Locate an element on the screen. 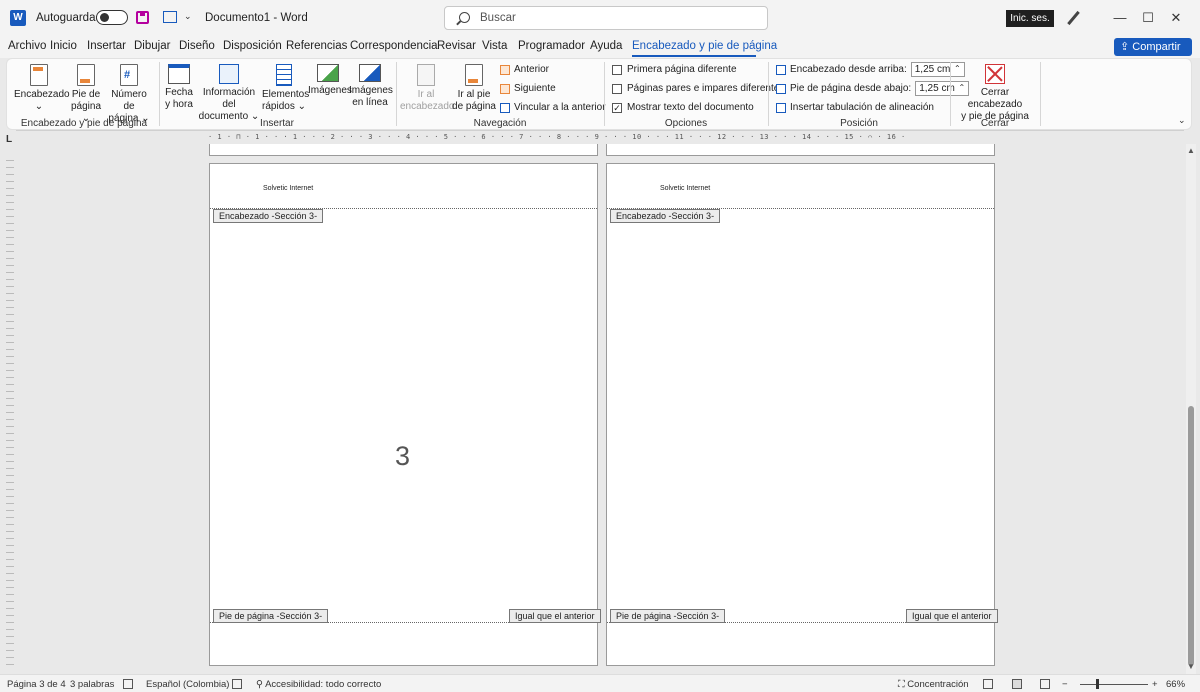  link-previous-button: Vincular a la anterior is located at coordinates (553, 107).